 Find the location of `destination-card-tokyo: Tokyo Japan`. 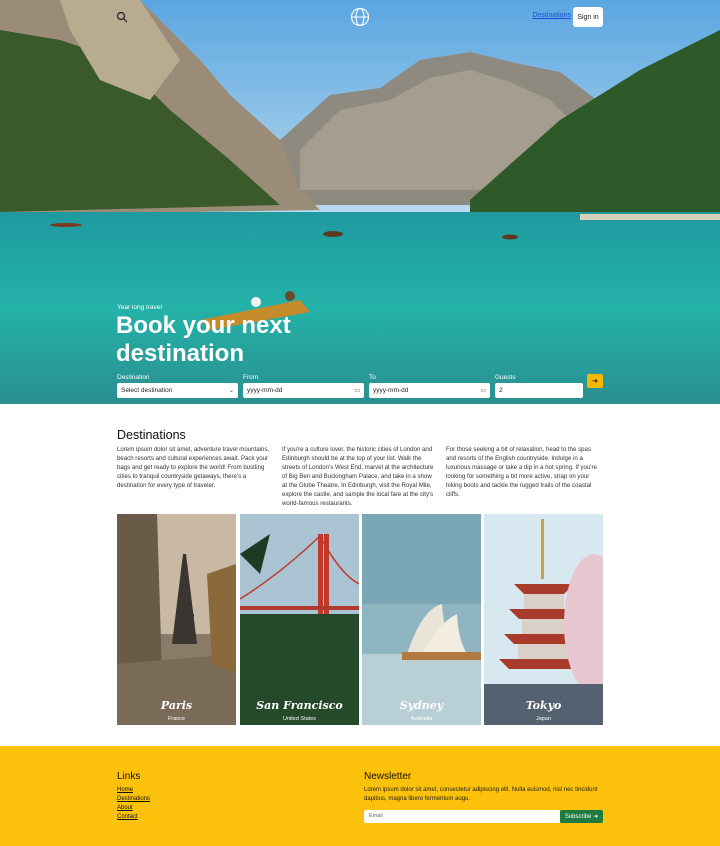

destination-card-tokyo: Tokyo Japan is located at coordinates (543, 619).